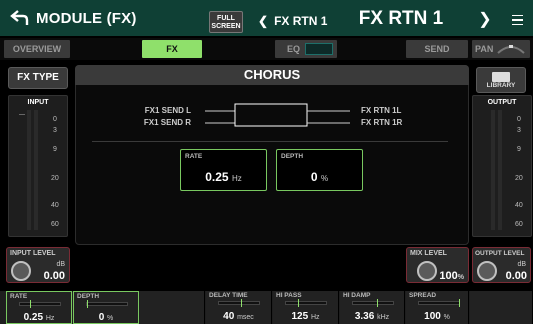 This screenshot has width=533, height=324. I want to click on effect-name: CHORUS, so click(272, 75).